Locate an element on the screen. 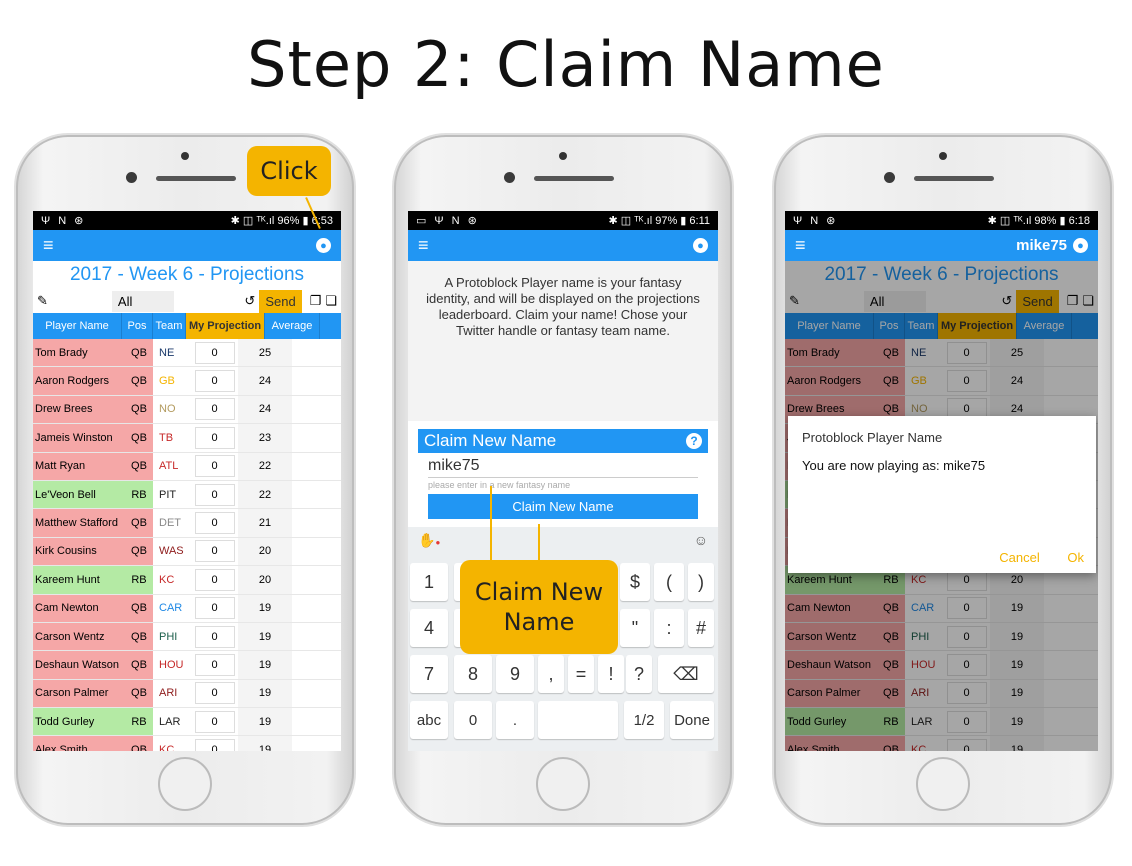  key: . is located at coordinates (515, 720).